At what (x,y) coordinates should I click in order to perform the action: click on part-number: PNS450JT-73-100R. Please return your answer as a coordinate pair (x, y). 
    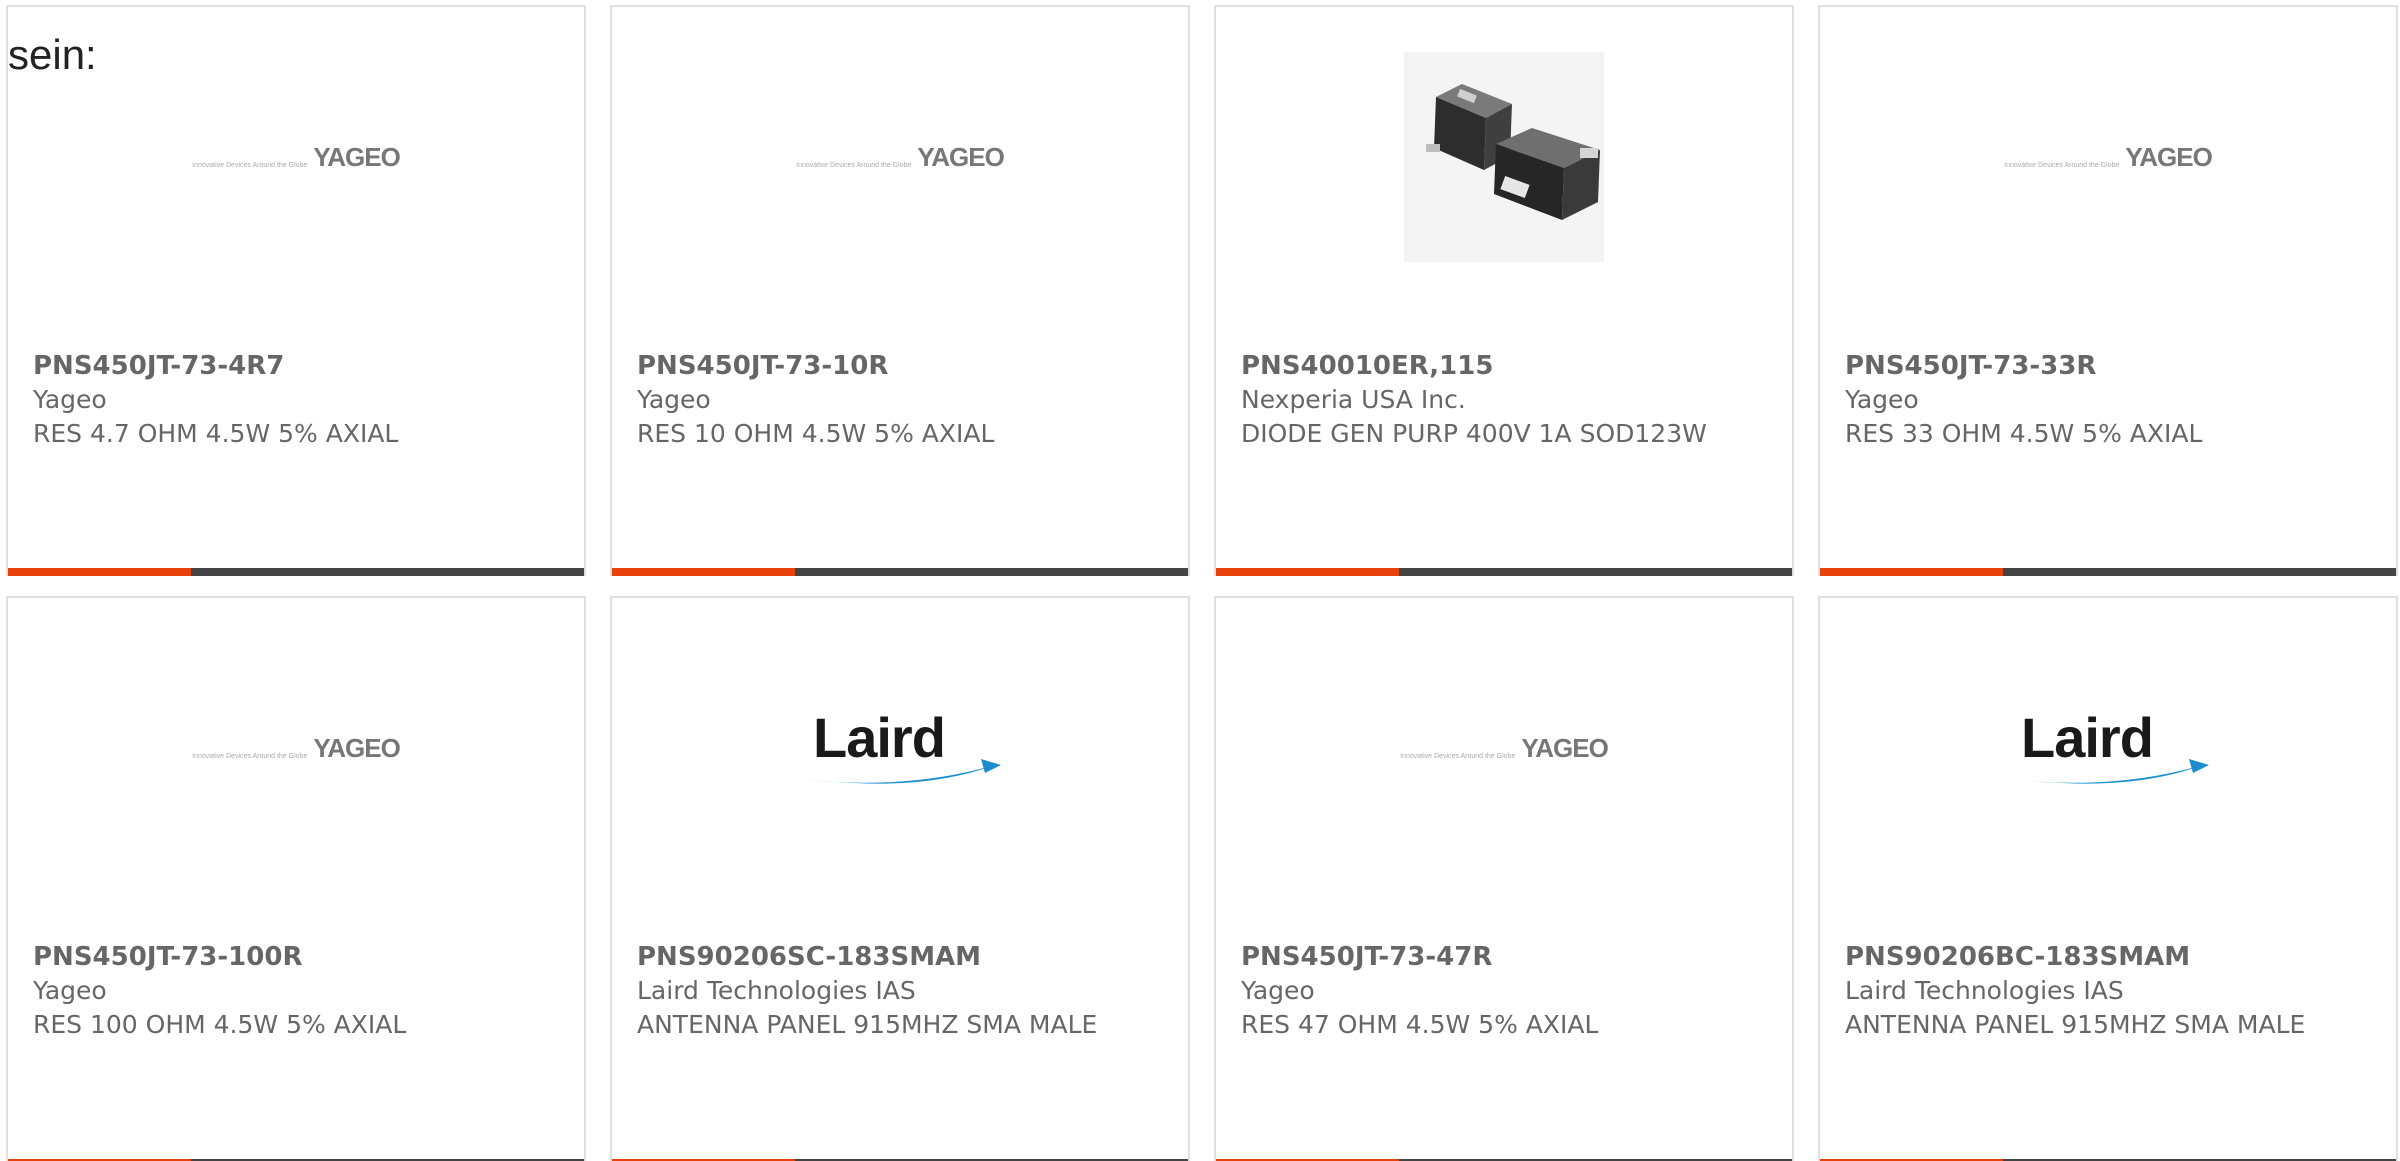
    Looking at the image, I should click on (273, 957).